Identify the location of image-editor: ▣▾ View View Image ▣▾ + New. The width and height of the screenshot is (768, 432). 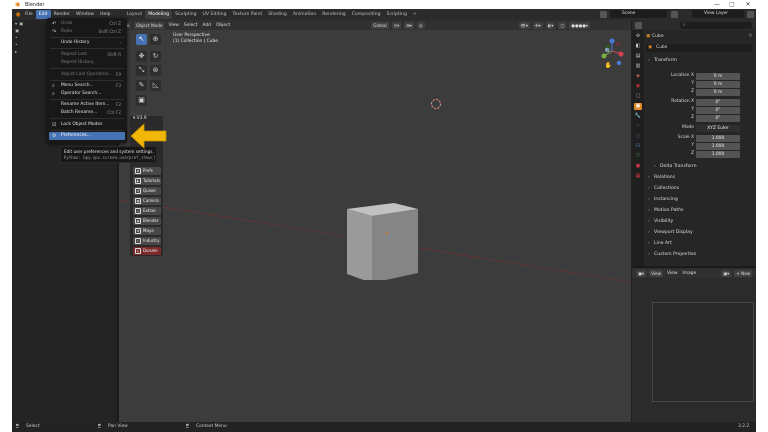
(694, 344).